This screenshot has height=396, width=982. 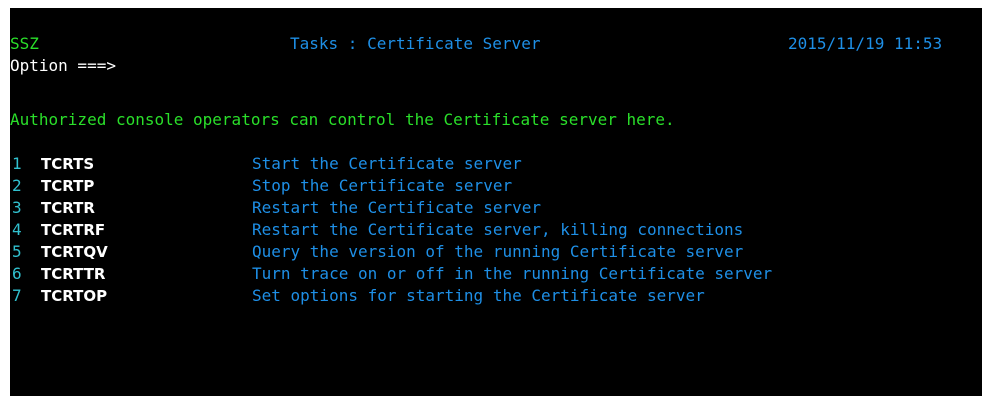 I want to click on command-label: Option ===>, so click(x=63, y=65).